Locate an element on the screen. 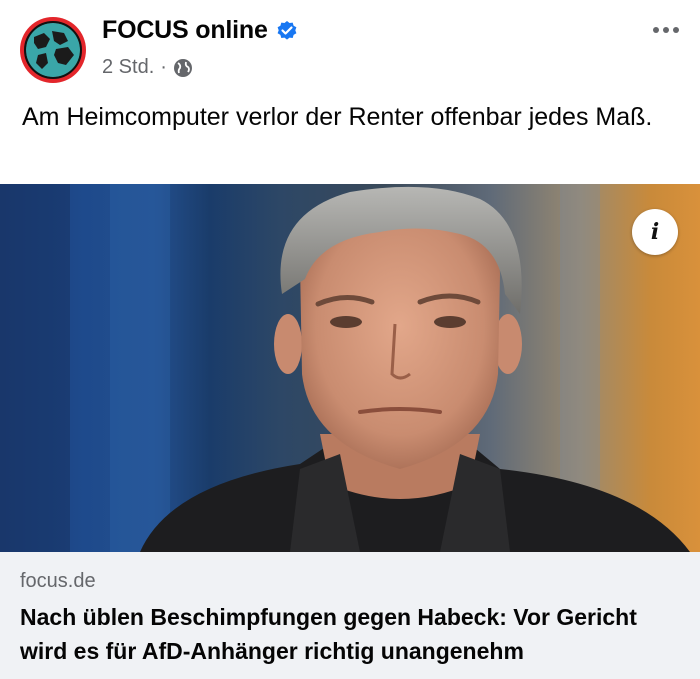  verified-badge-icon is located at coordinates (287, 31).